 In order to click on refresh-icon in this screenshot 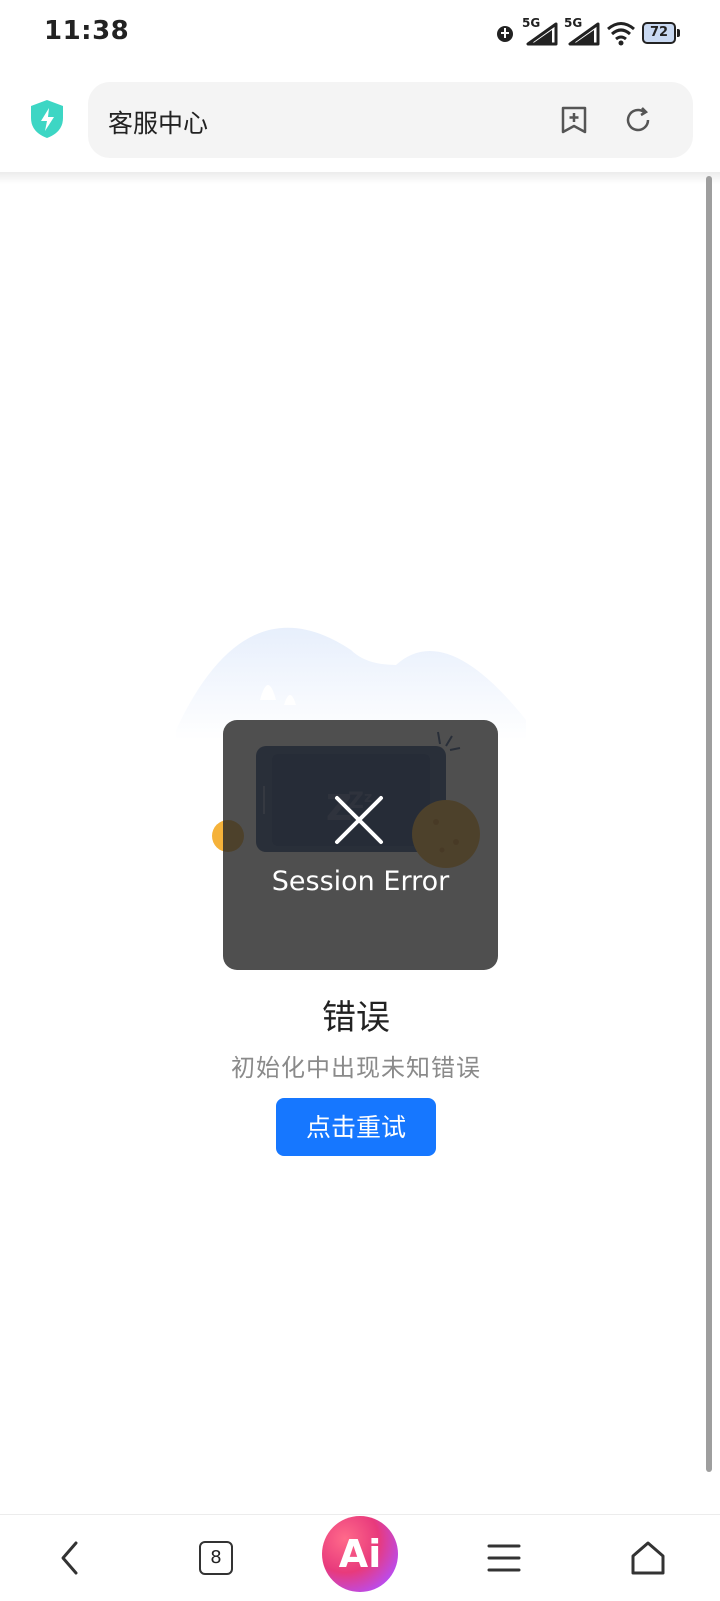, I will do `click(638, 120)`.